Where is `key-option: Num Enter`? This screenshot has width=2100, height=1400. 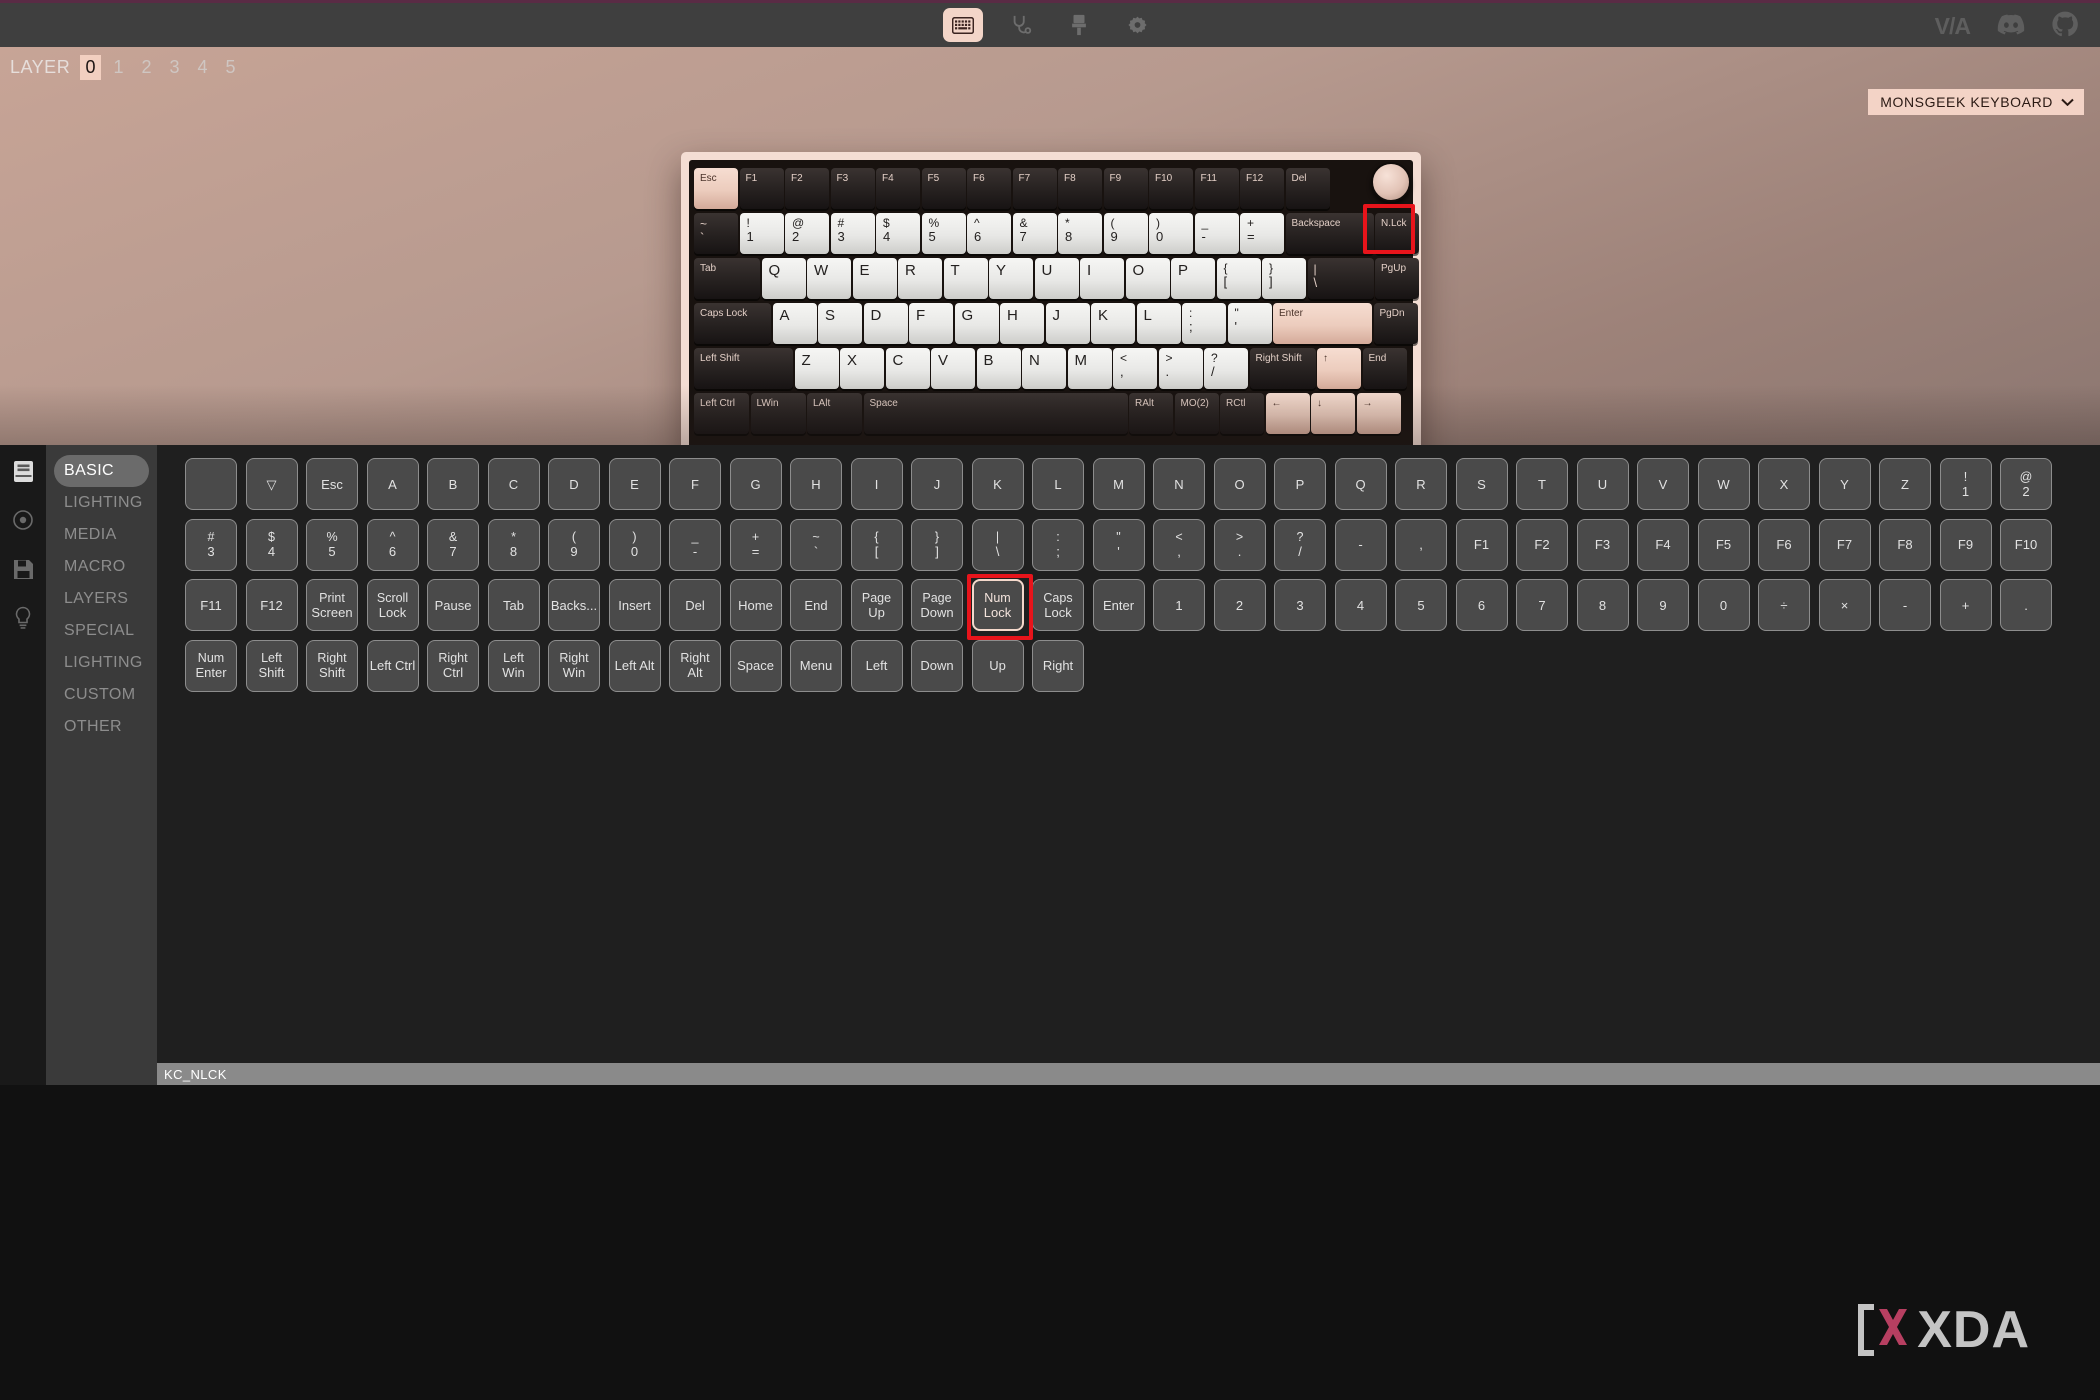 key-option: Num Enter is located at coordinates (211, 665).